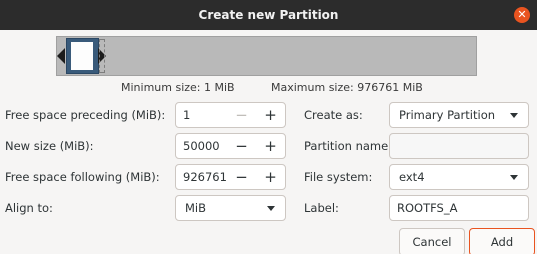  What do you see at coordinates (338, 177) in the screenshot?
I see `file-system-label: File system:` at bounding box center [338, 177].